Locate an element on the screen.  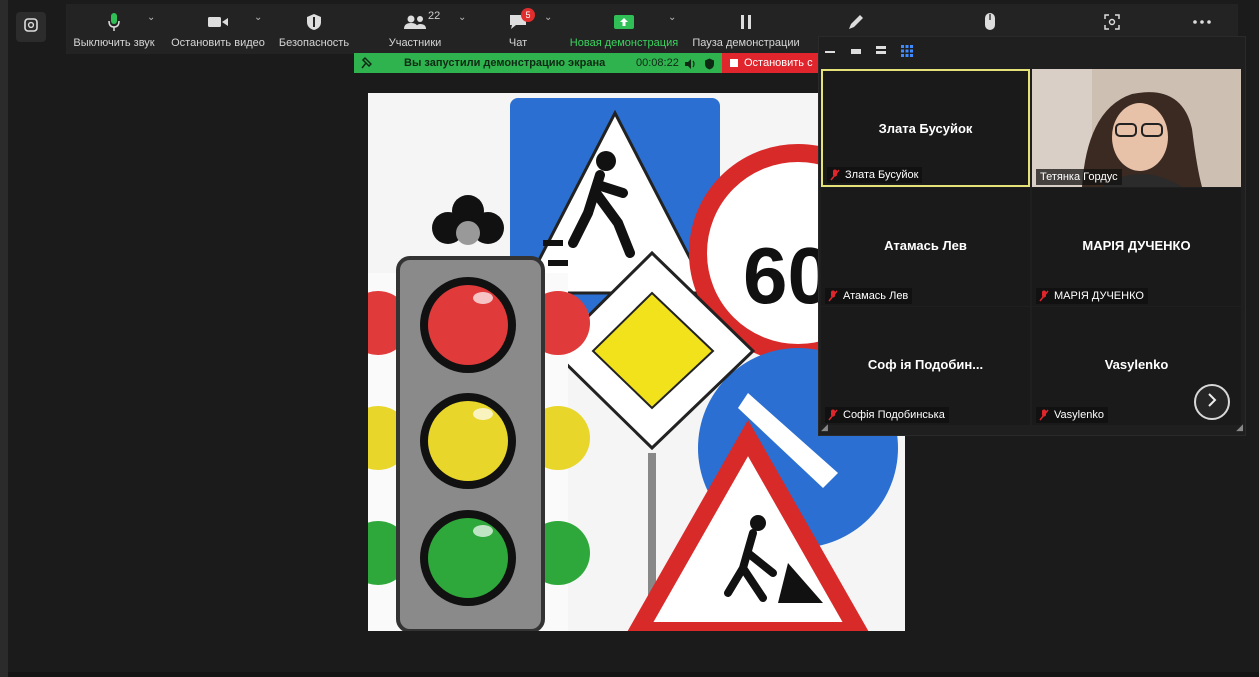
chat-label: Чат is located at coordinates (518, 43).